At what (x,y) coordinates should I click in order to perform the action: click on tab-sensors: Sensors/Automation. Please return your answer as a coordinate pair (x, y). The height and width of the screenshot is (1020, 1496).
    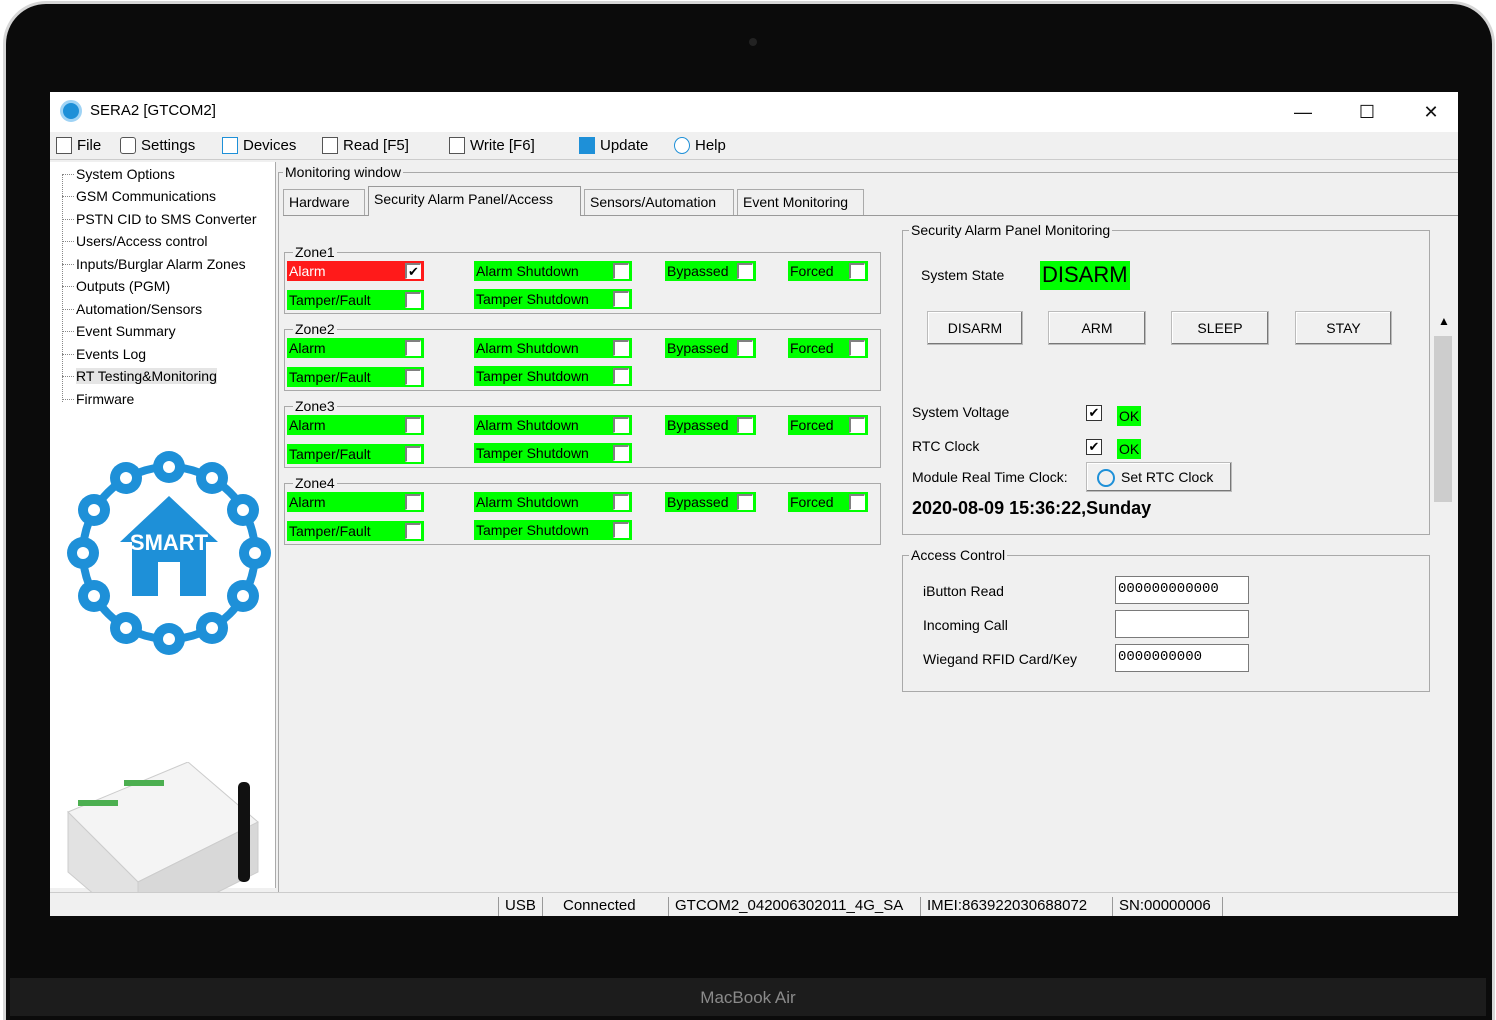
    Looking at the image, I should click on (659, 202).